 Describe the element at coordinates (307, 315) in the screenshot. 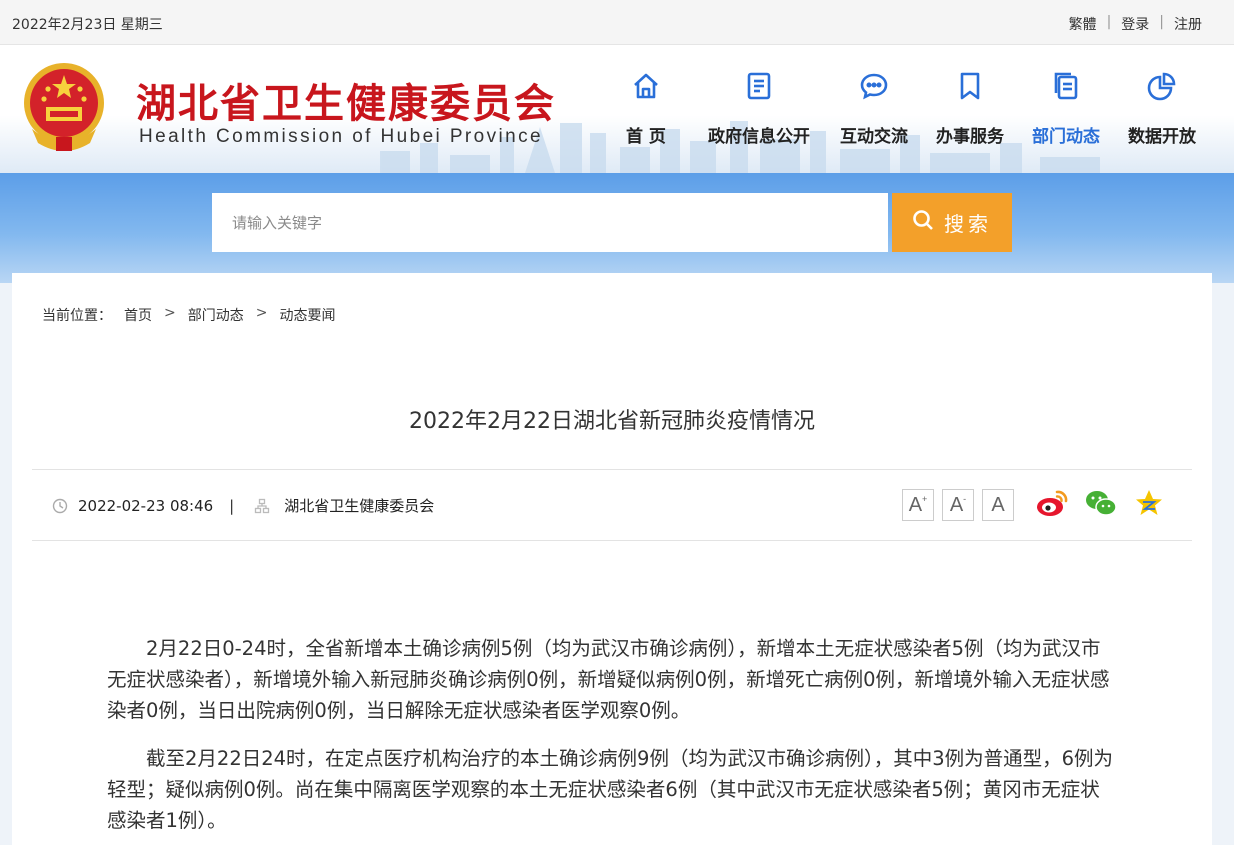

I see `breadcrumb-news-highlights: 动态要闻` at that location.